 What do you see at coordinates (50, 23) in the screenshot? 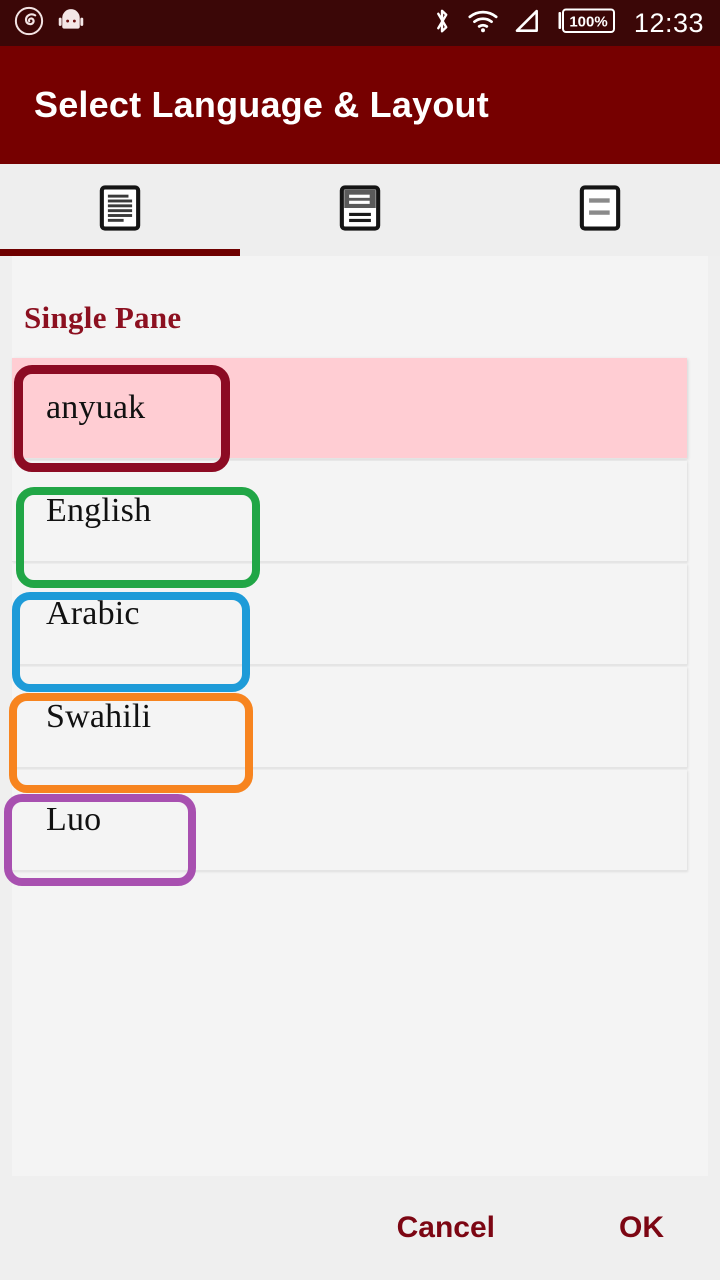
I see `status-notification-icons` at bounding box center [50, 23].